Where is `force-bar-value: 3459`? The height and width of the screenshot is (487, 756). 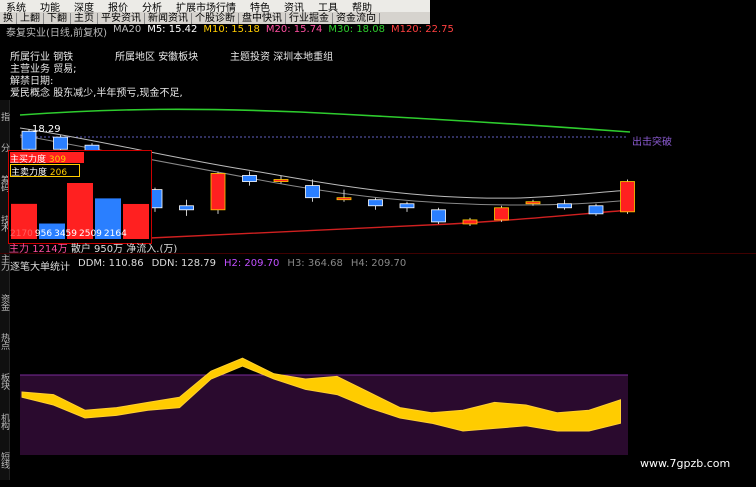
force-bar-value: 3459 is located at coordinates (65, 234).